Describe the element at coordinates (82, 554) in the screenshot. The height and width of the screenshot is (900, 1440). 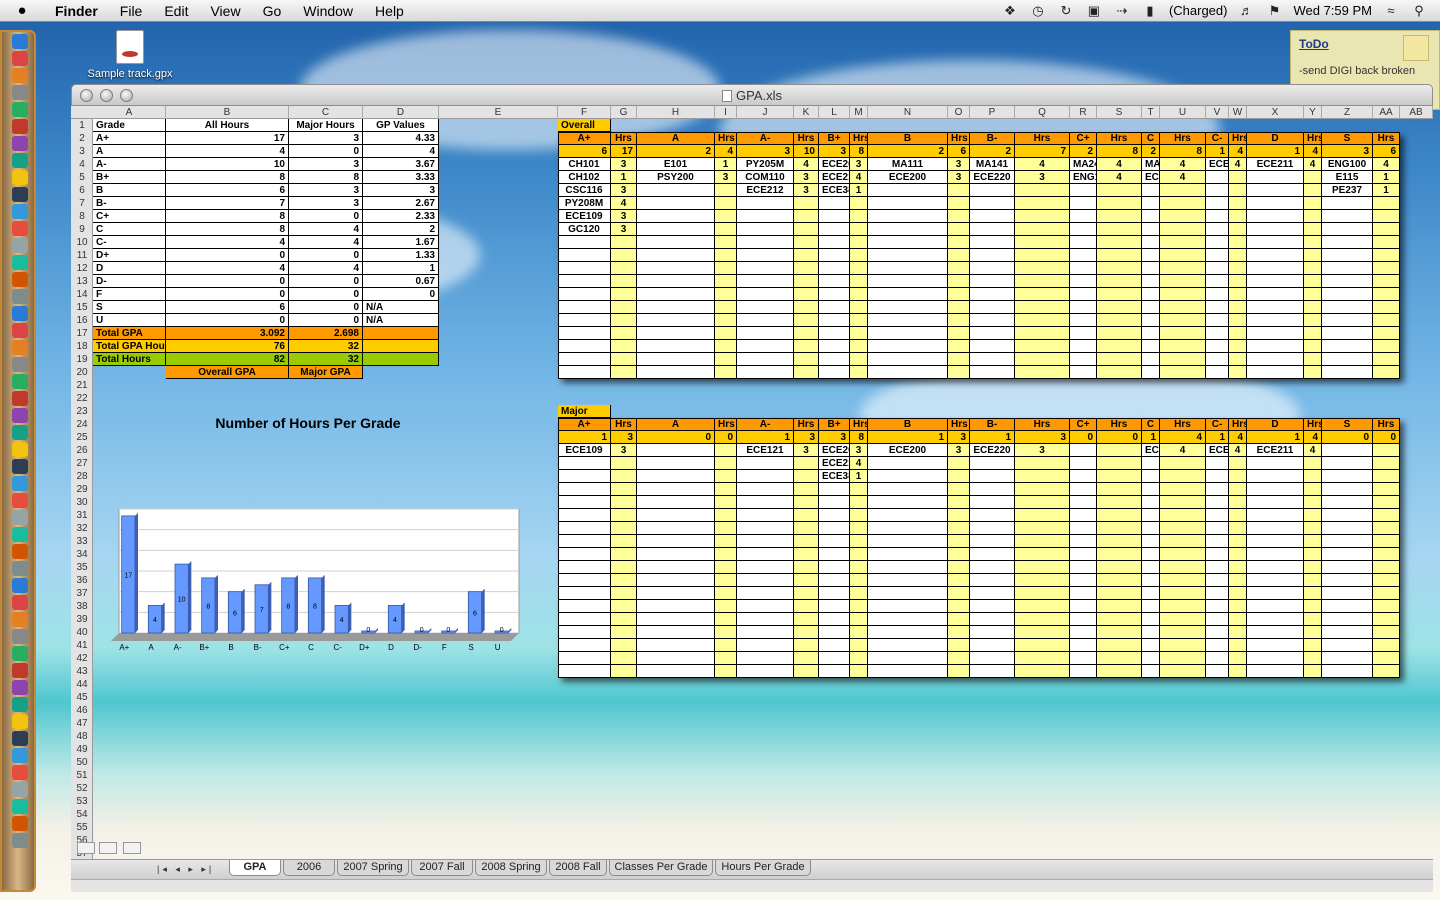
I see `row-header: 34` at that location.